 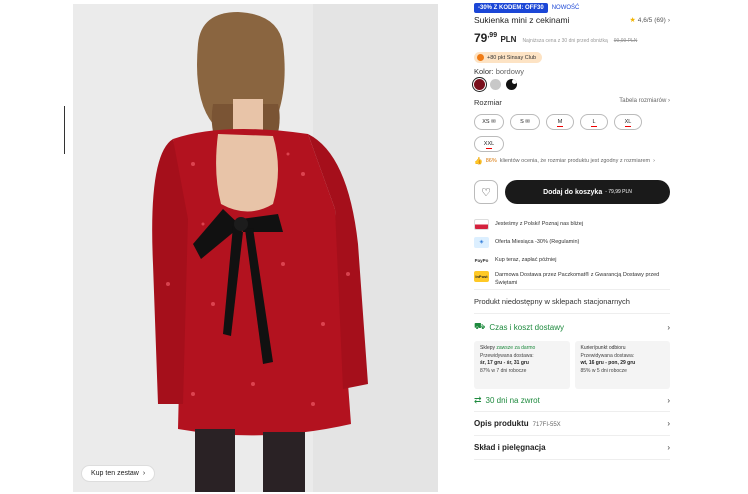 I want to click on price: 79,99 PLN, so click(x=495, y=38).